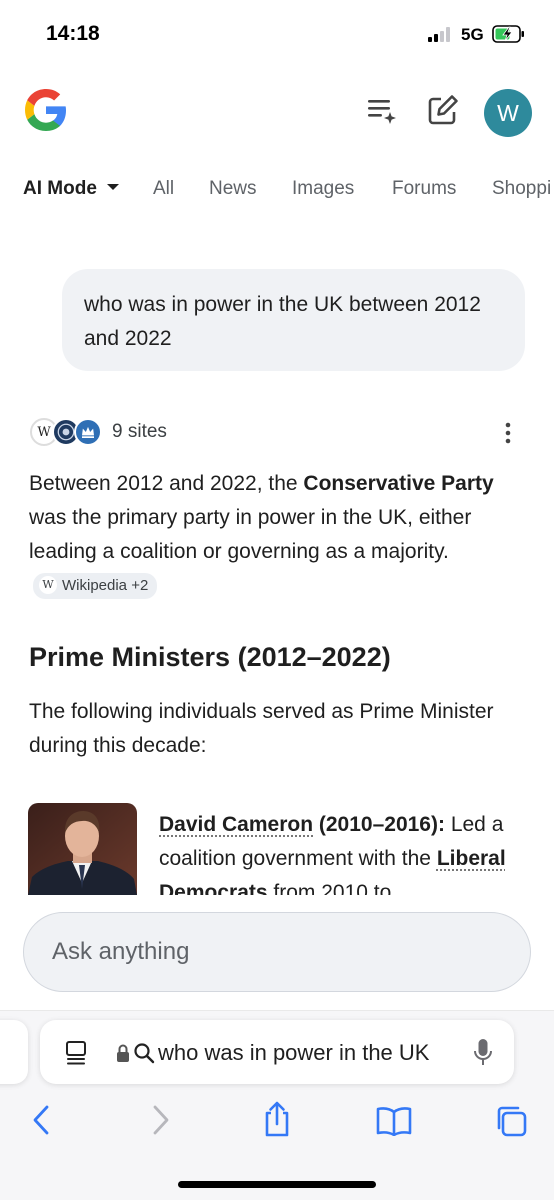 This screenshot has height=1200, width=554. What do you see at coordinates (441, 34) in the screenshot?
I see `cellular-signal-icon` at bounding box center [441, 34].